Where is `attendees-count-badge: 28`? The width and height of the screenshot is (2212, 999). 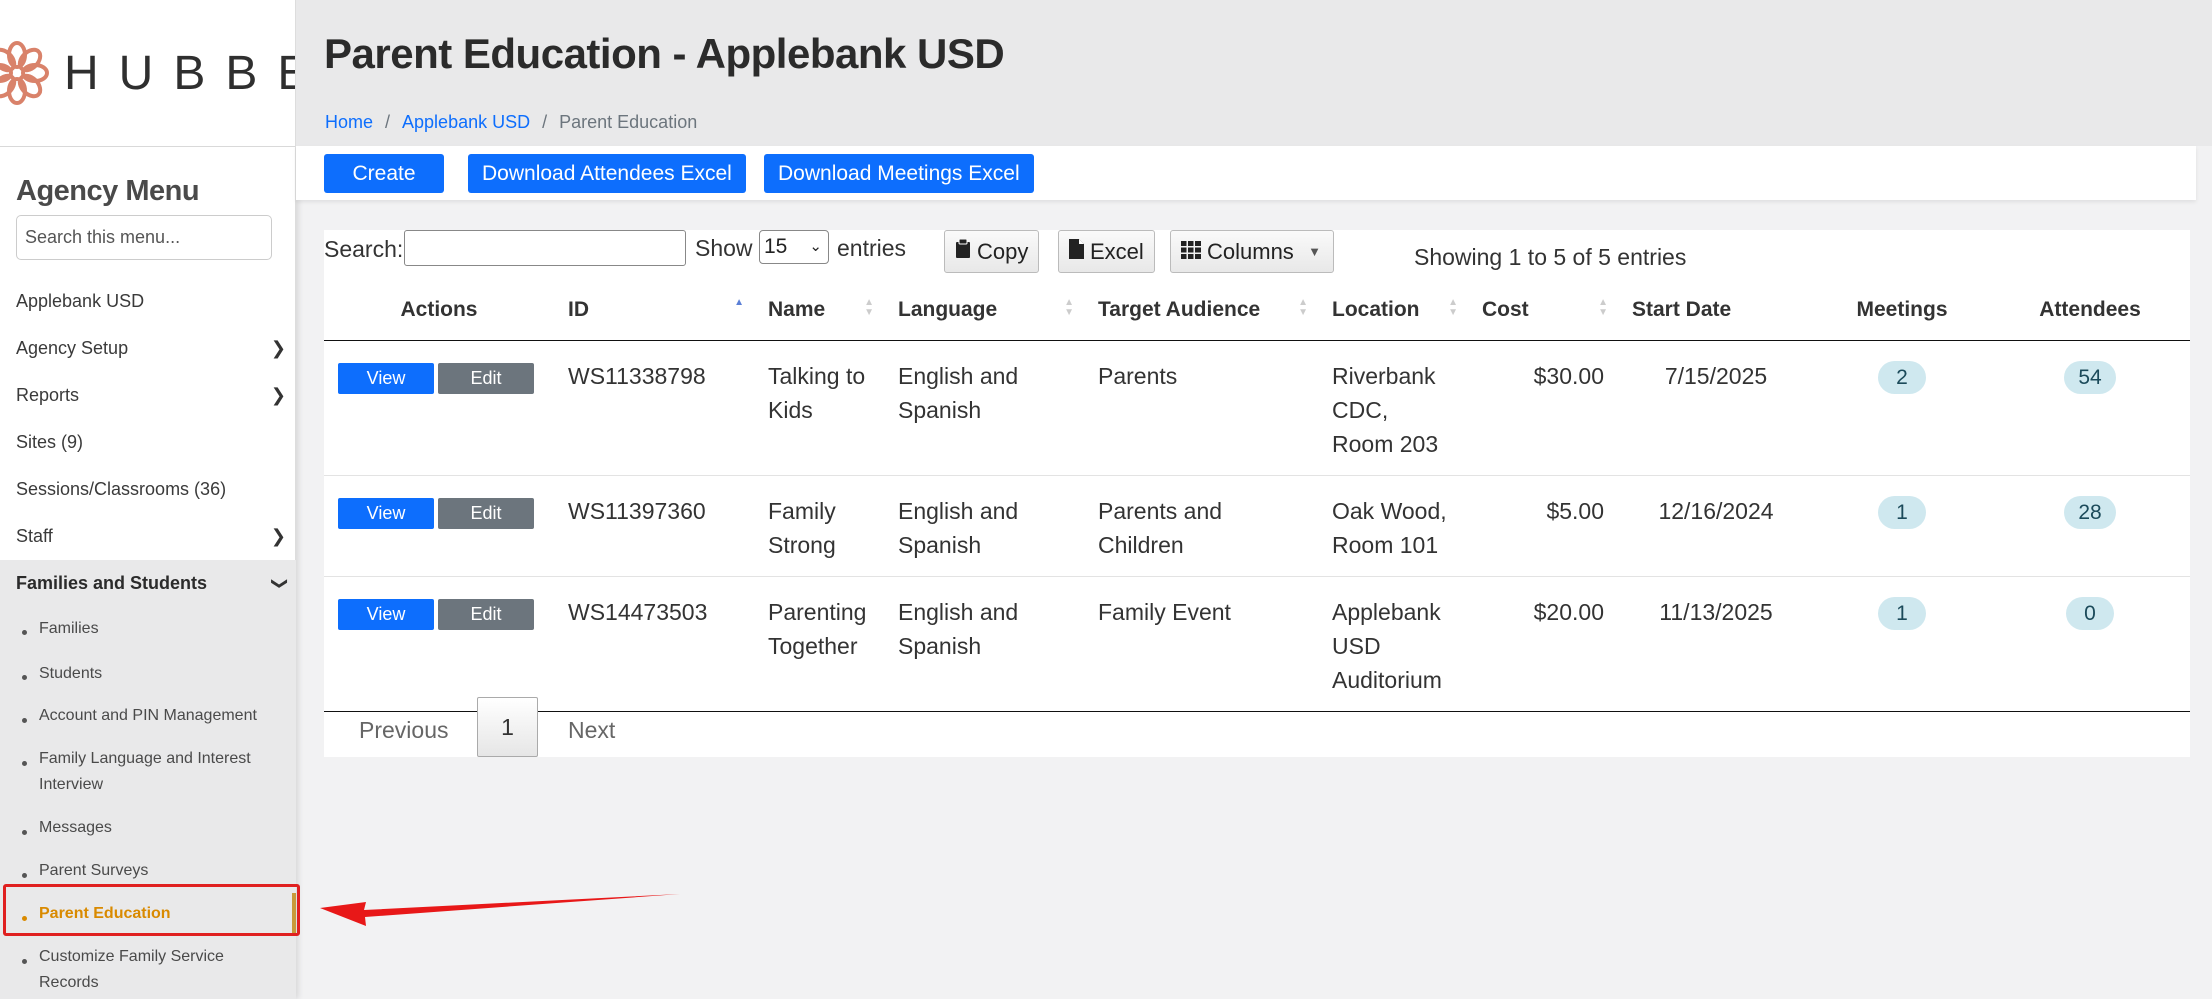 attendees-count-badge: 28 is located at coordinates (2090, 512).